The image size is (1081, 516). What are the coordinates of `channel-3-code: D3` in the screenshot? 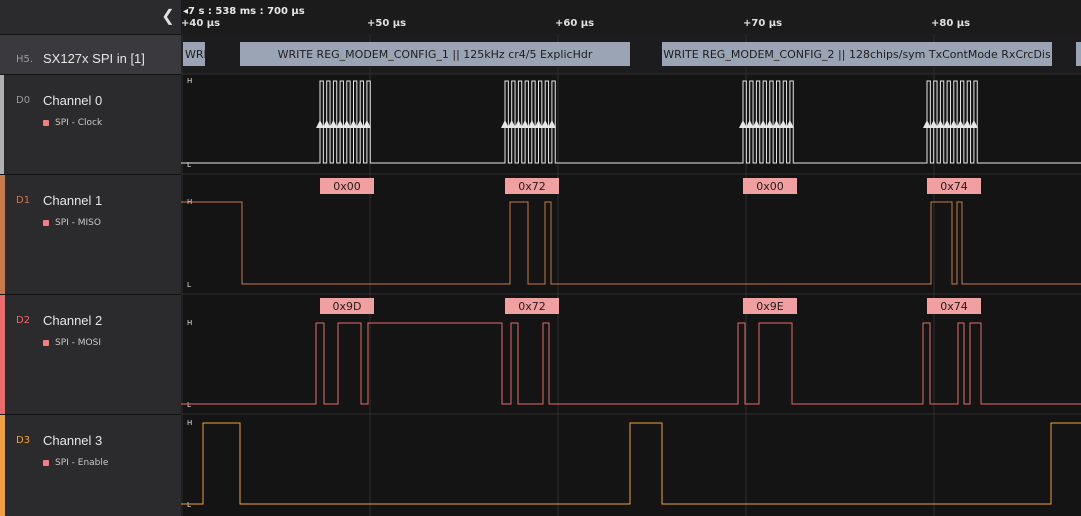 It's located at (23, 440).